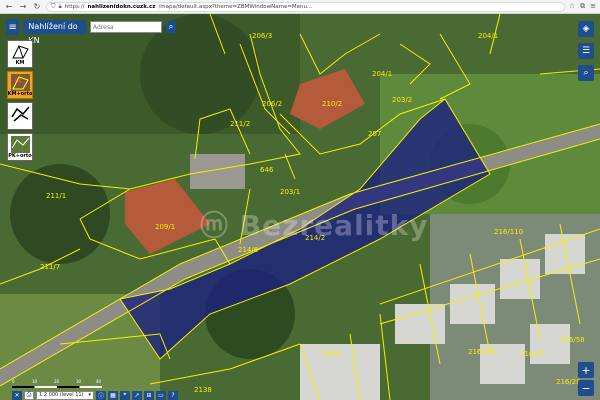  I want to click on parcel-label: 203/1, so click(290, 192).